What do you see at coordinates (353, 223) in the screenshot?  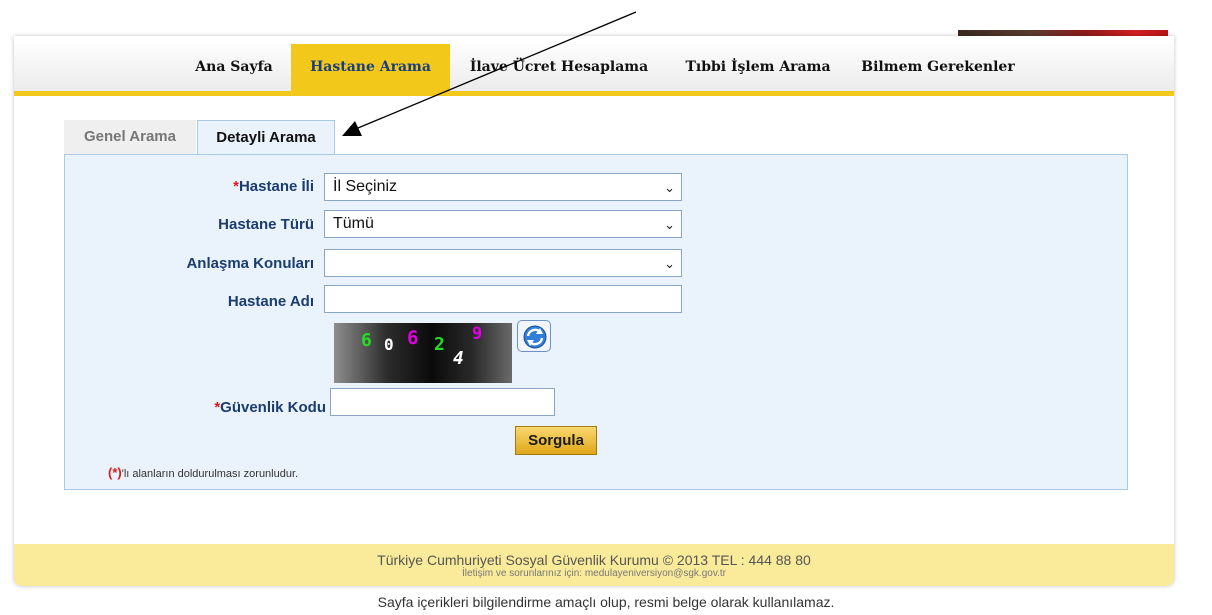 I see `hastane-turu-value: Tümü` at bounding box center [353, 223].